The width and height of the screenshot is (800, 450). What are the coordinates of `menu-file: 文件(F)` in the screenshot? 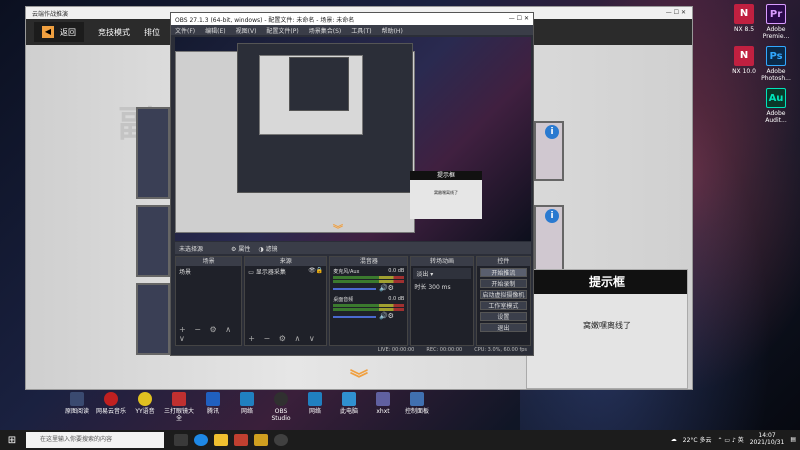 It's located at (185, 30).